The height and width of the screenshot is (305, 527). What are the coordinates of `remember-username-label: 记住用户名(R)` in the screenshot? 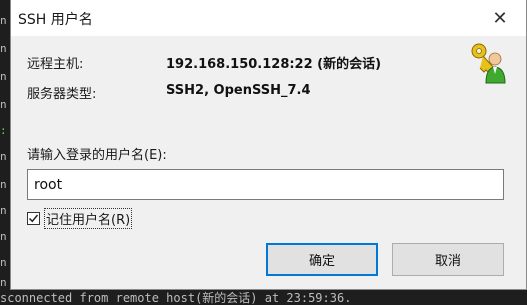 It's located at (88, 218).